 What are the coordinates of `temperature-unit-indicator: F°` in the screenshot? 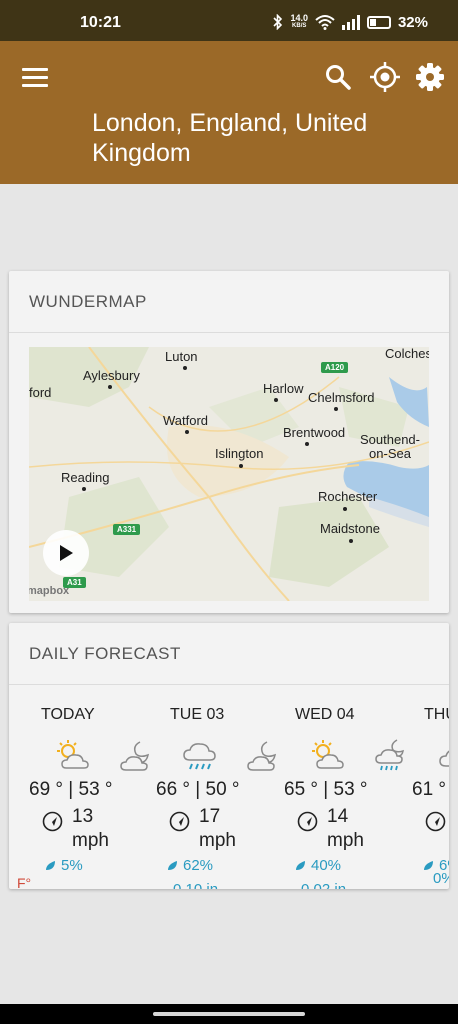 It's located at (24, 882).